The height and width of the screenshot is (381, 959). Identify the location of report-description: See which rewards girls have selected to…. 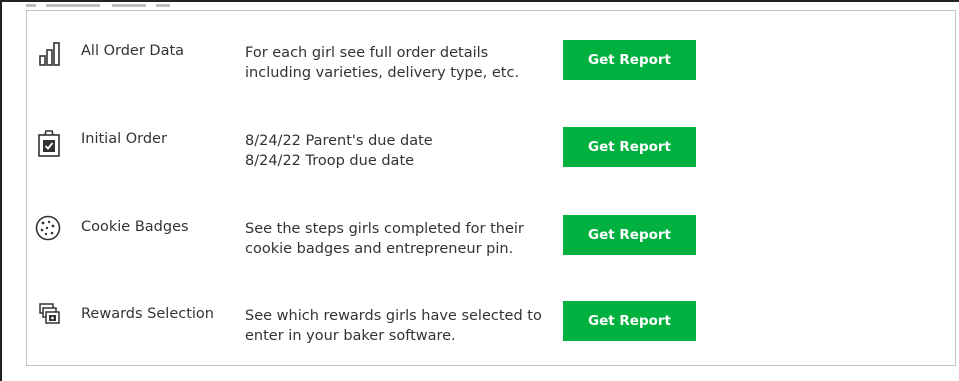
(405, 326).